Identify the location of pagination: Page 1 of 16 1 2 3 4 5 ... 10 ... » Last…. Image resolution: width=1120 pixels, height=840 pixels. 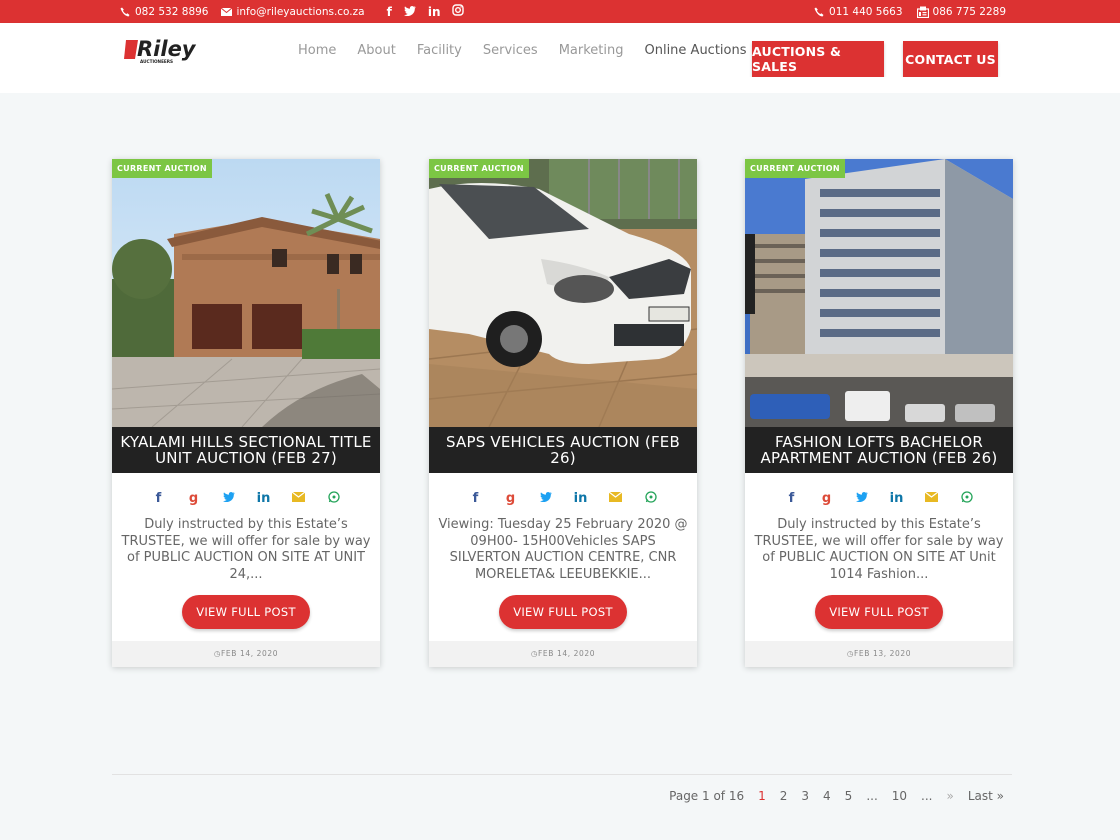
(836, 796).